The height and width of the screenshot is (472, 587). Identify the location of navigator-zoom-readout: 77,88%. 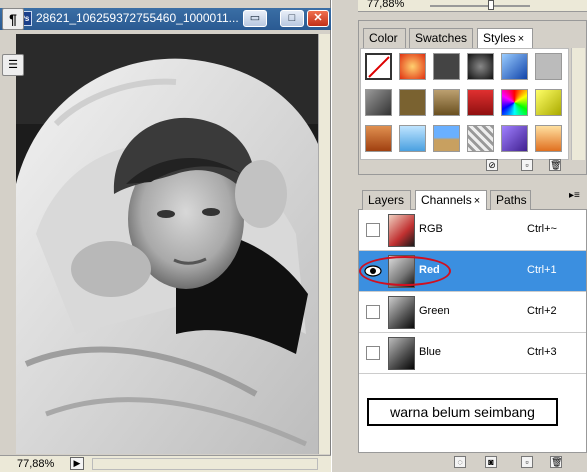
(385, 5).